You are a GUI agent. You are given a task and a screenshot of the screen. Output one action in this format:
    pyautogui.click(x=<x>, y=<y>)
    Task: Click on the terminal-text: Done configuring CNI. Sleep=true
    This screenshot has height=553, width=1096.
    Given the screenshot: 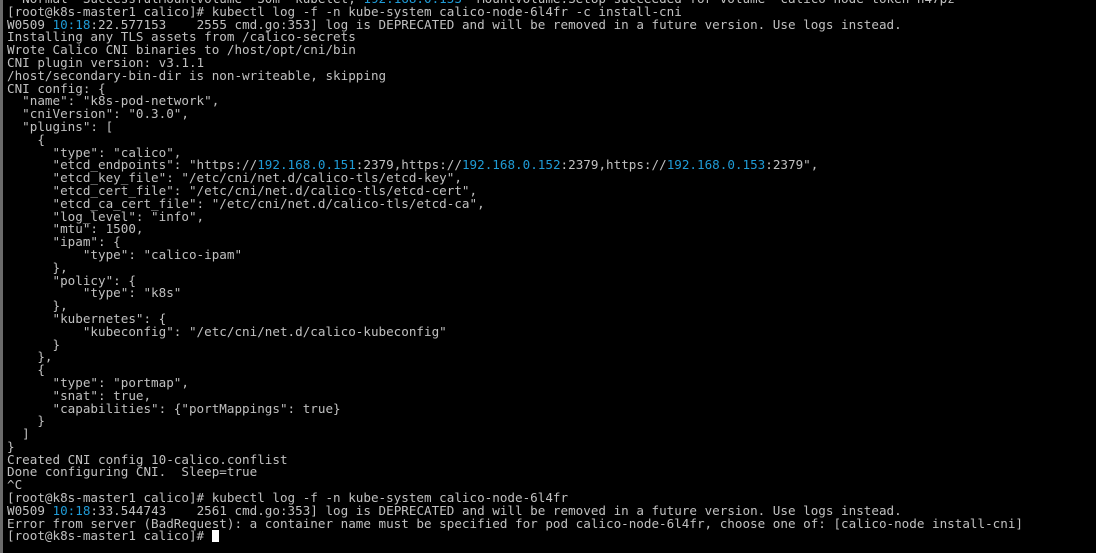 What is the action you would take?
    pyautogui.click(x=132, y=472)
    